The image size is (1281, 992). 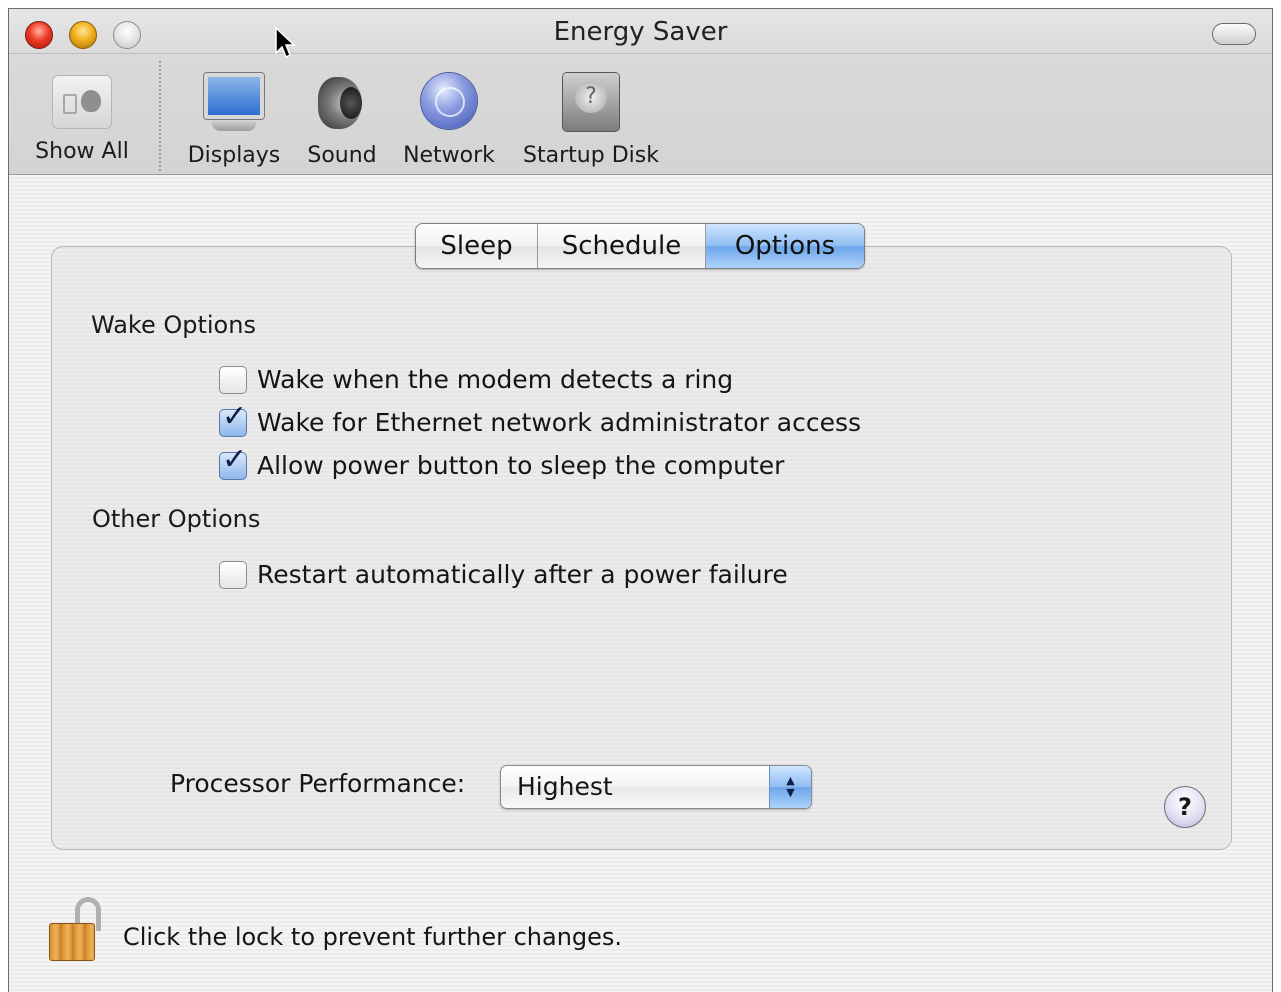 I want to click on toolbar-startup-disk: Startup Disk, so click(x=591, y=118).